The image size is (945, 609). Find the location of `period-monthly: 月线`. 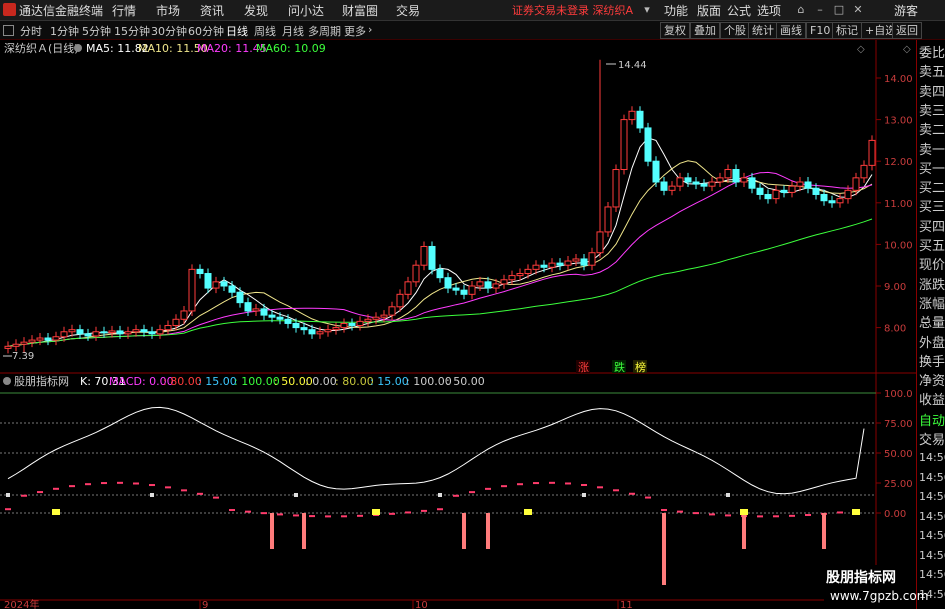

period-monthly: 月线 is located at coordinates (293, 31).